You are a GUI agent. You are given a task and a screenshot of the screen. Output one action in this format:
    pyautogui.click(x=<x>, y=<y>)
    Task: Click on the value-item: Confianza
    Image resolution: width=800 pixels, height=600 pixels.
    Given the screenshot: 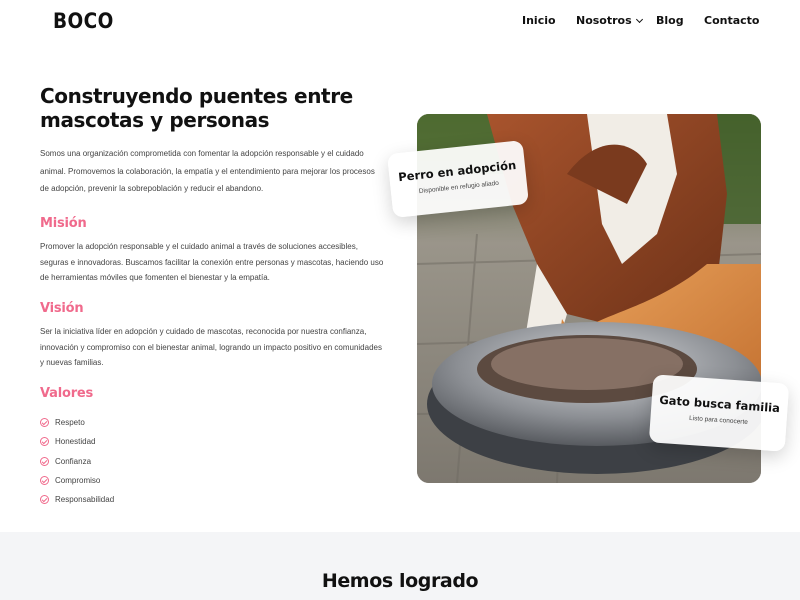 What is the action you would take?
    pyautogui.click(x=77, y=461)
    